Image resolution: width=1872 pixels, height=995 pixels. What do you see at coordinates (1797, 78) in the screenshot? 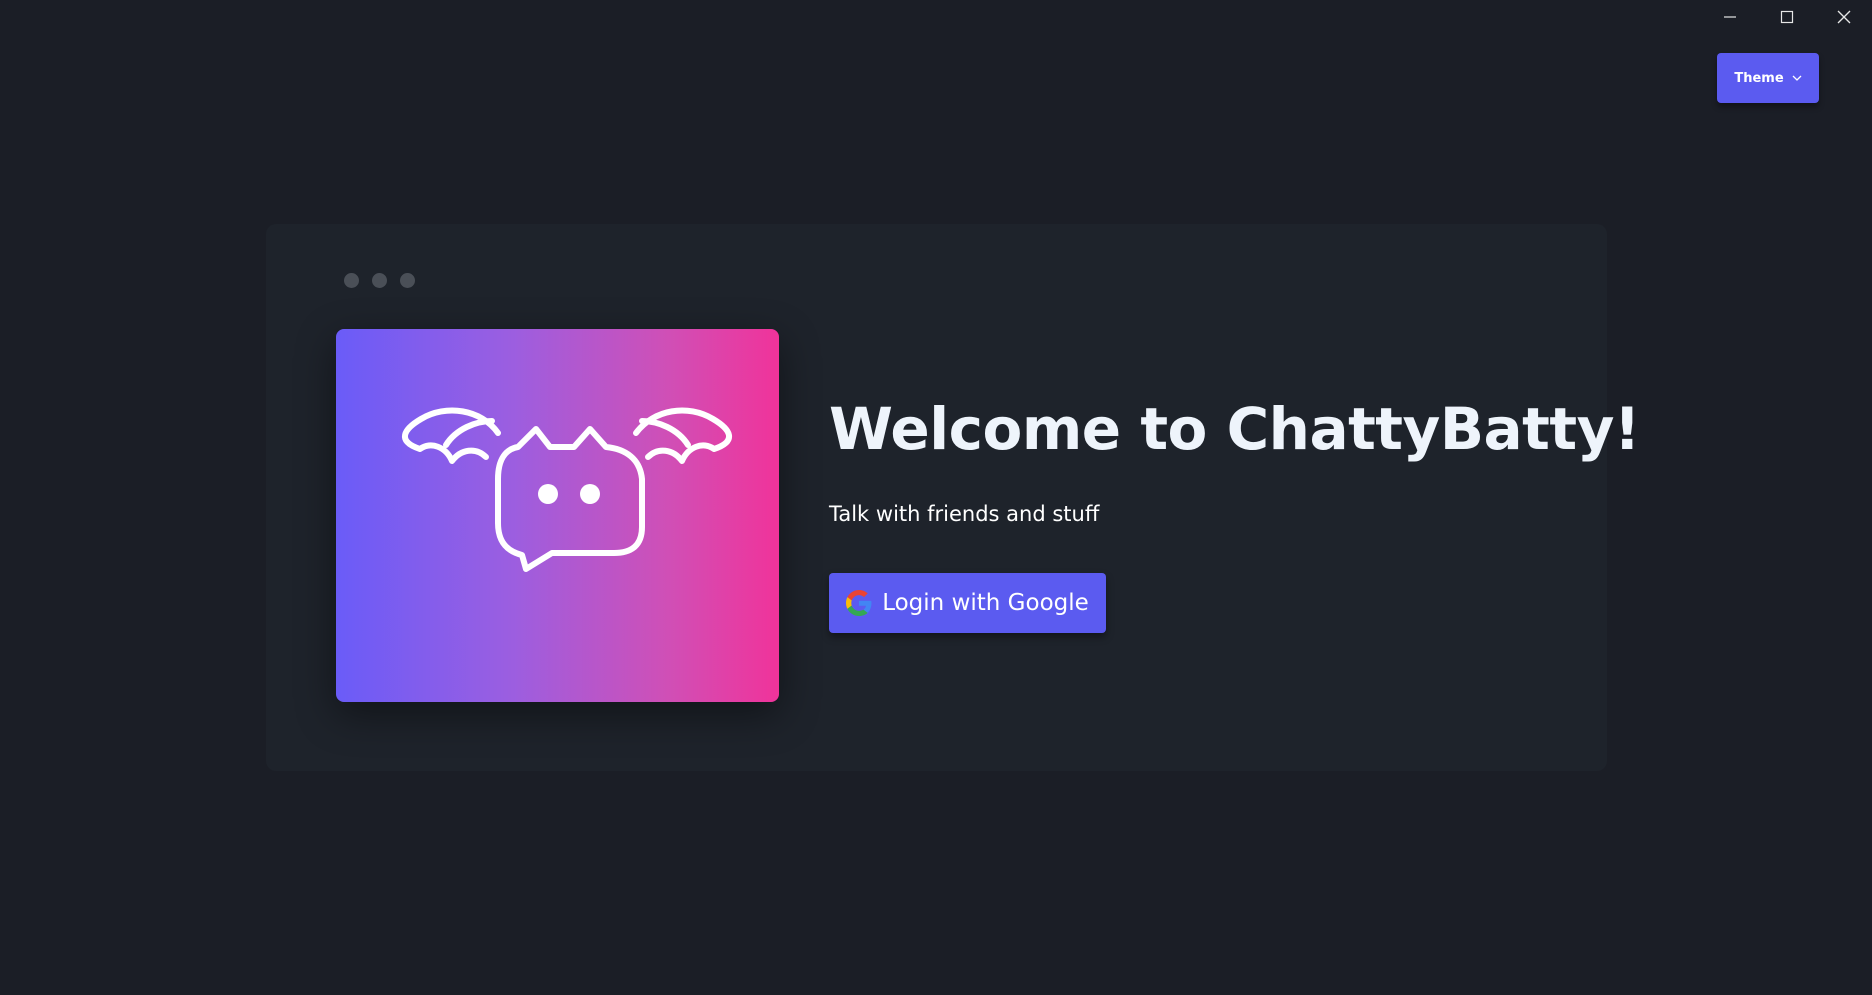
I see `chevron-down-icon` at bounding box center [1797, 78].